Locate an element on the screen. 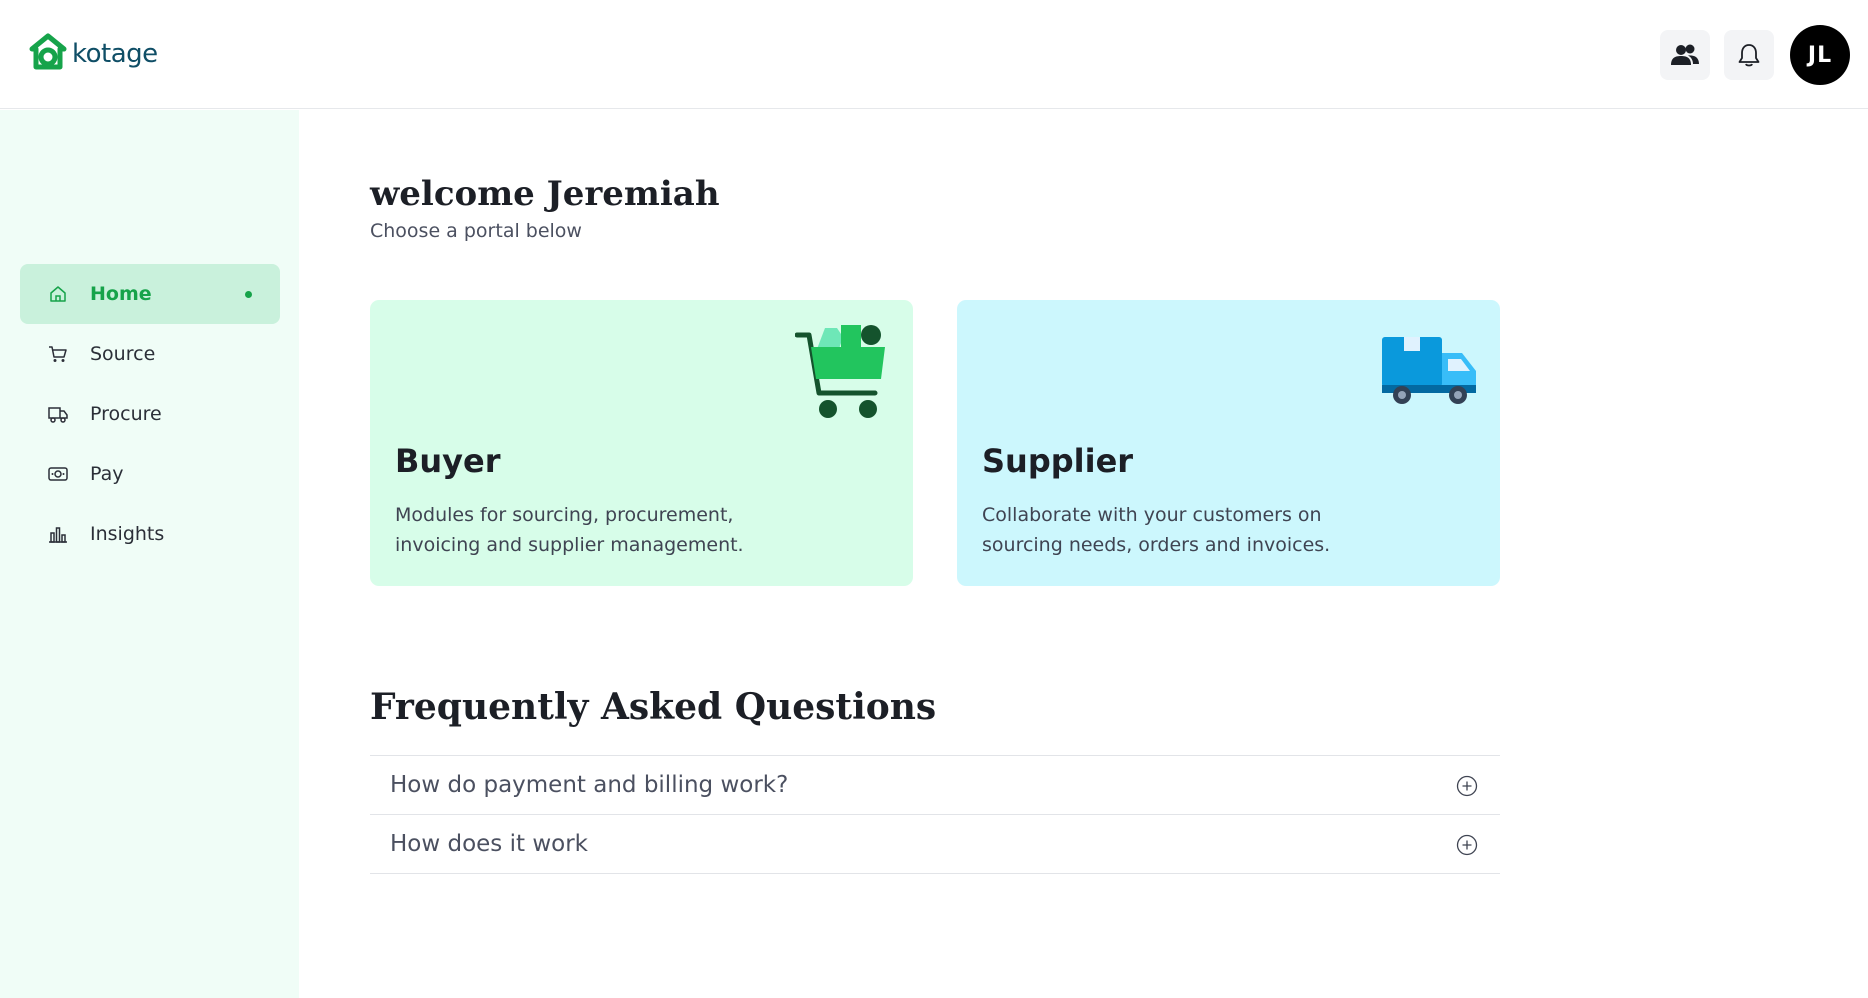 The height and width of the screenshot is (998, 1868). notifications-button is located at coordinates (1749, 55).